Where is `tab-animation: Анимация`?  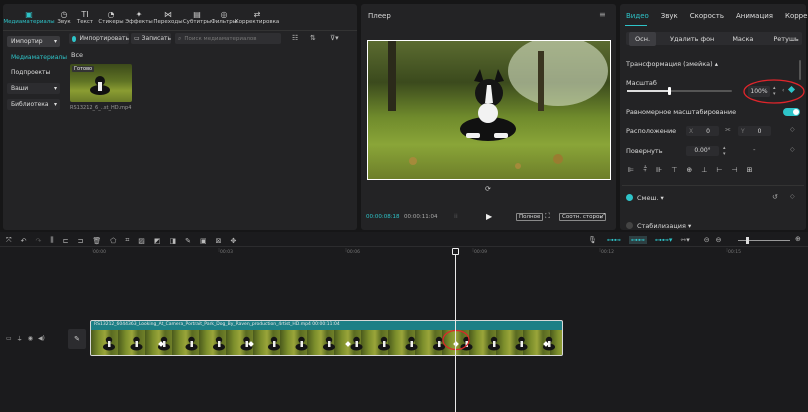 tab-animation: Анимация is located at coordinates (754, 16).